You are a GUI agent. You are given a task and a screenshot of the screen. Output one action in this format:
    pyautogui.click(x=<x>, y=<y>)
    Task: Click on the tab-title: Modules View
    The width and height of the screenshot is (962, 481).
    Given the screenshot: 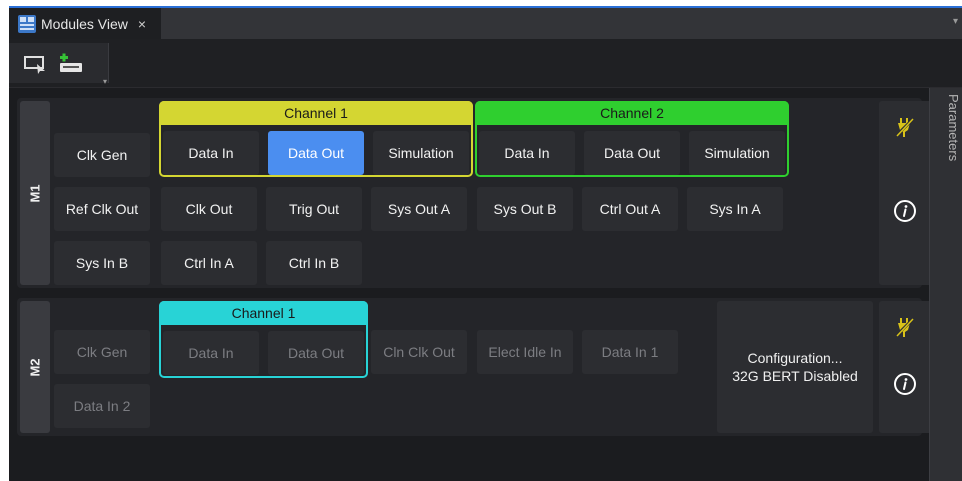 What is the action you would take?
    pyautogui.click(x=84, y=23)
    